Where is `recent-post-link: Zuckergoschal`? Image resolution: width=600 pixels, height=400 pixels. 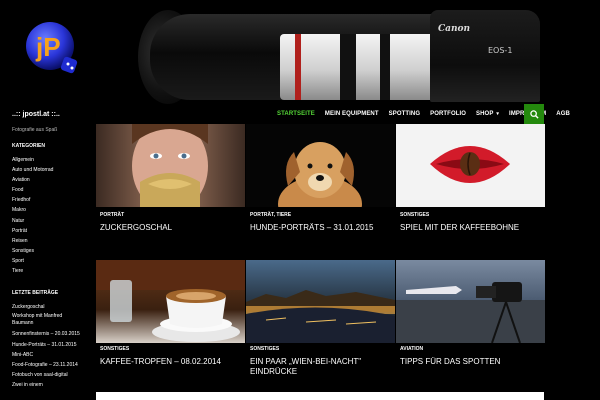 recent-post-link: Zuckergoschal is located at coordinates (45, 307).